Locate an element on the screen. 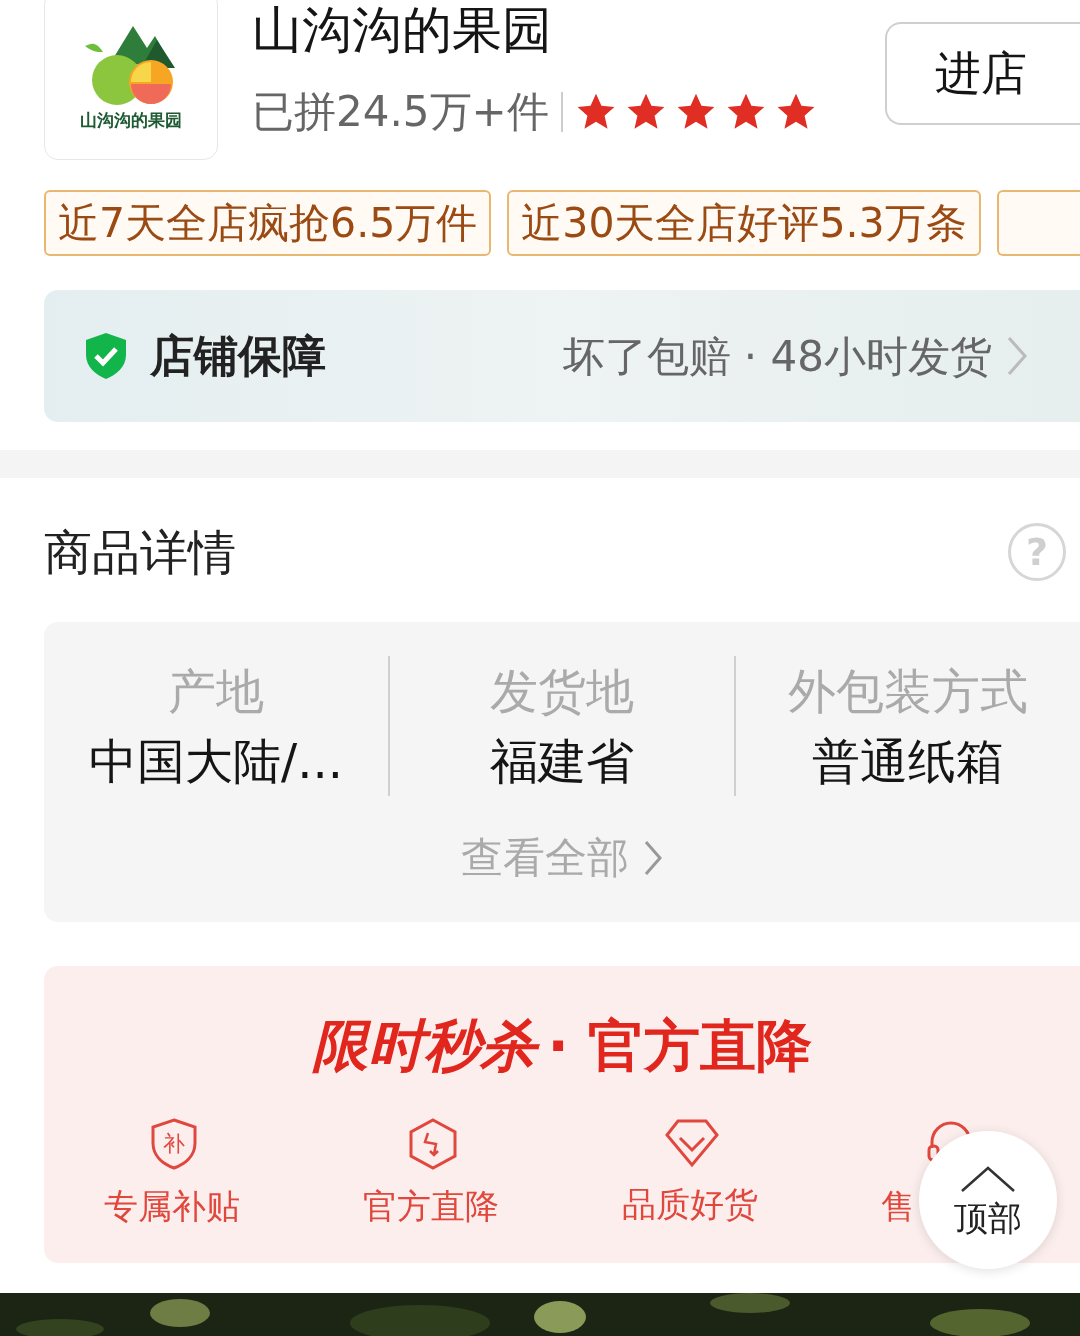 This screenshot has width=1080, height=1336. spec-label: 发货地 is located at coordinates (562, 691).